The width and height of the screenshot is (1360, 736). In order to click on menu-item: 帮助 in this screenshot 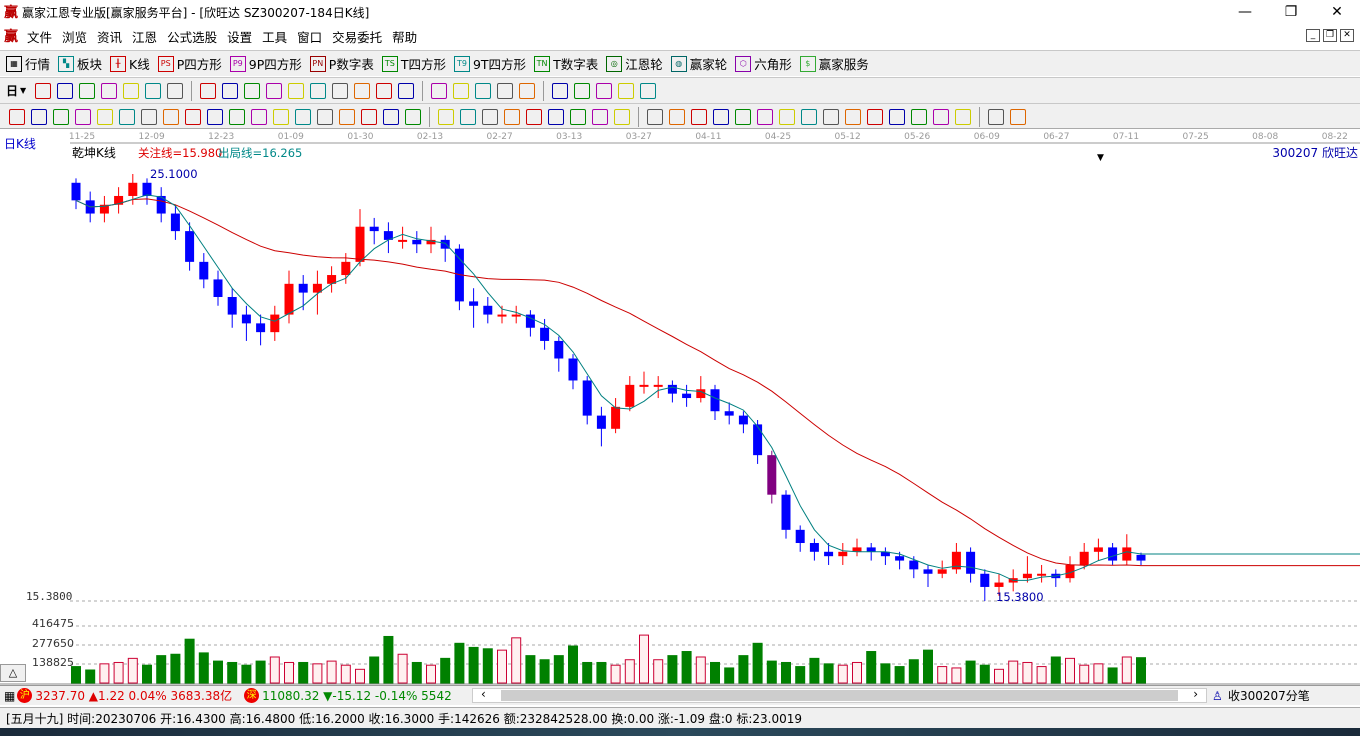, I will do `click(404, 36)`.